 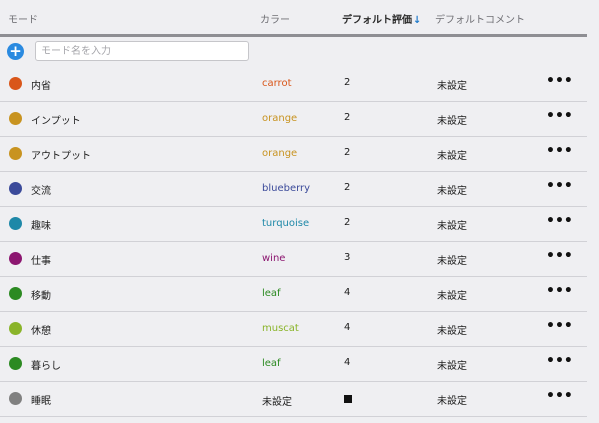 I want to click on color-name: muscat, so click(x=280, y=328).